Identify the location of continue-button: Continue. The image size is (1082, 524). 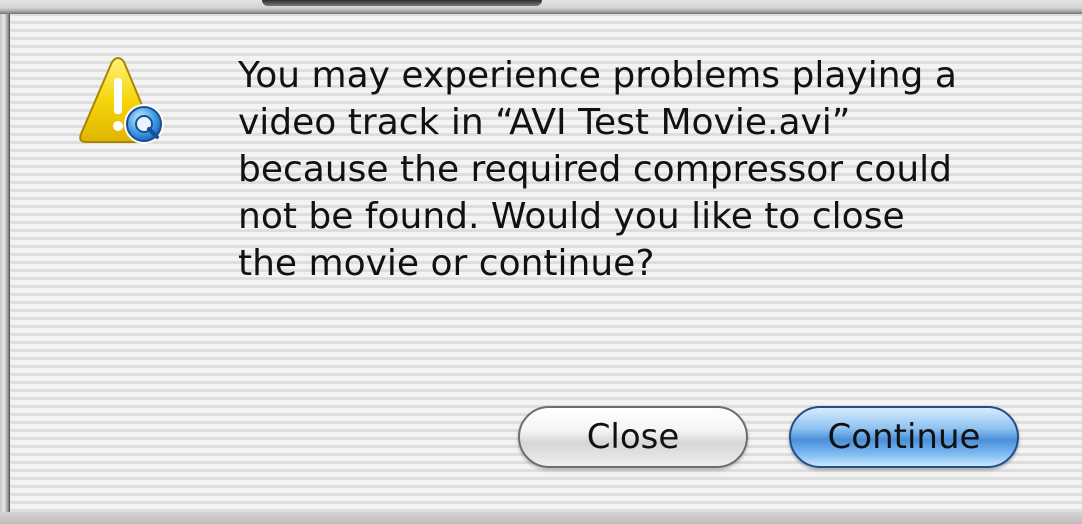
(904, 437).